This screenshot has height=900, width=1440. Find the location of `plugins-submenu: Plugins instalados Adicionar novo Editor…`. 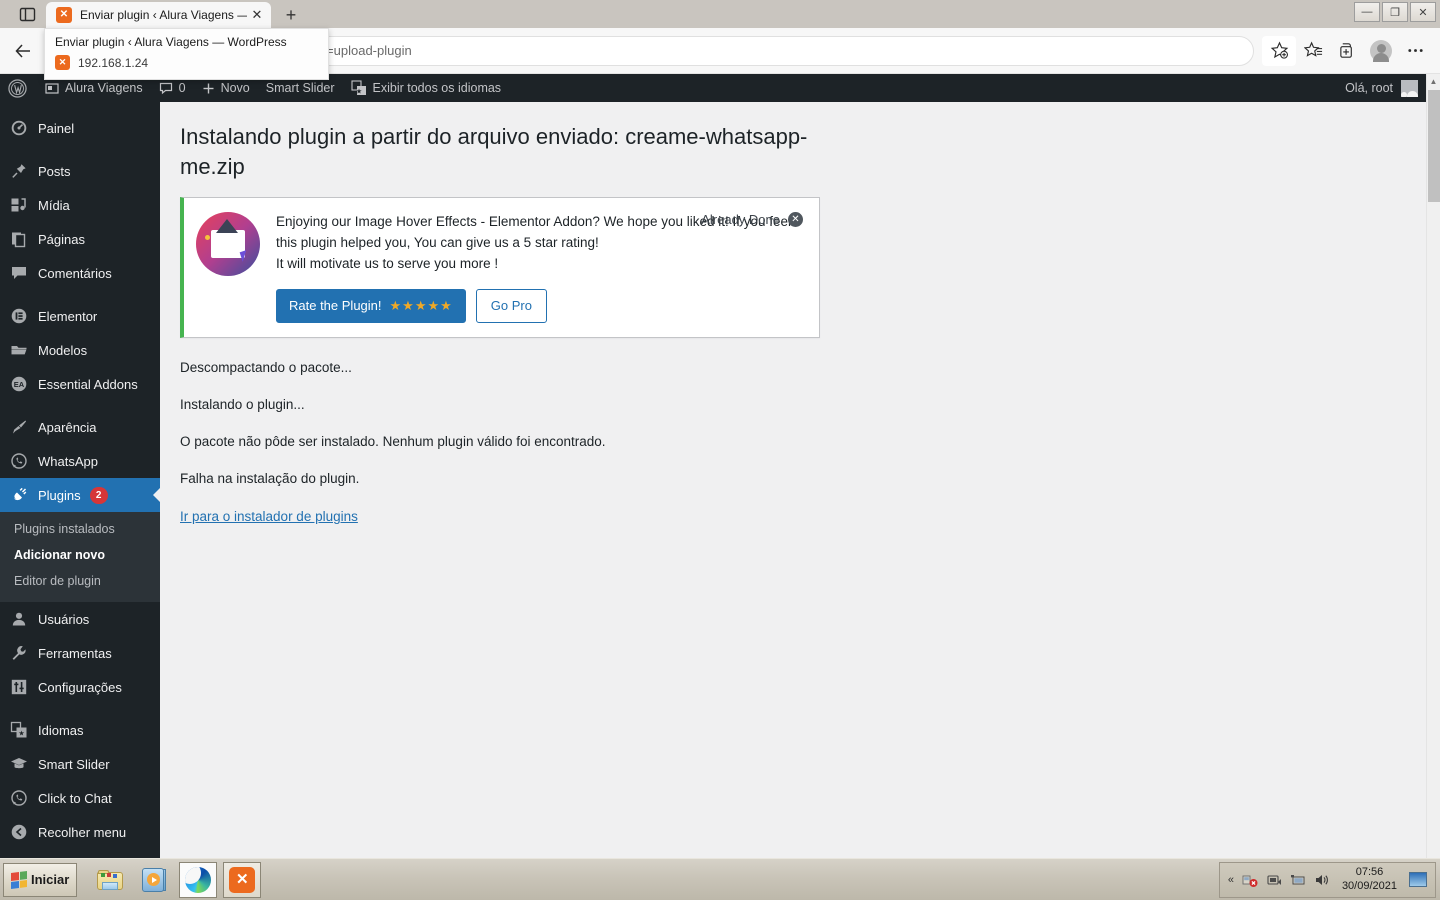

plugins-submenu: Plugins instalados Adicionar novo Editor… is located at coordinates (80, 557).